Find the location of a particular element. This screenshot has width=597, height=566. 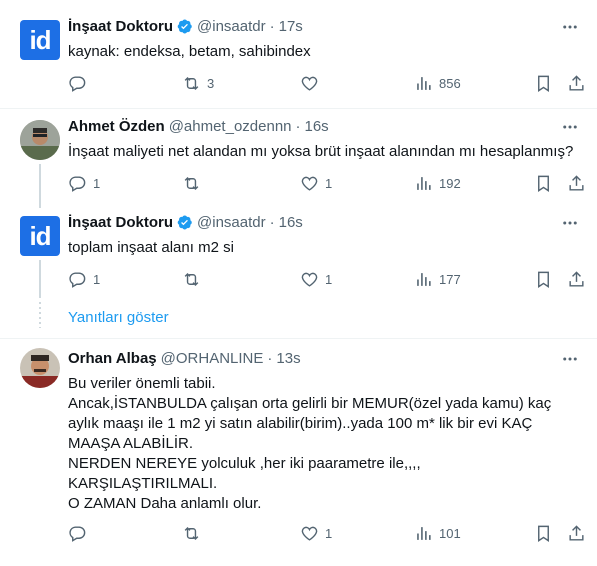

timestamp: 13s is located at coordinates (288, 358).